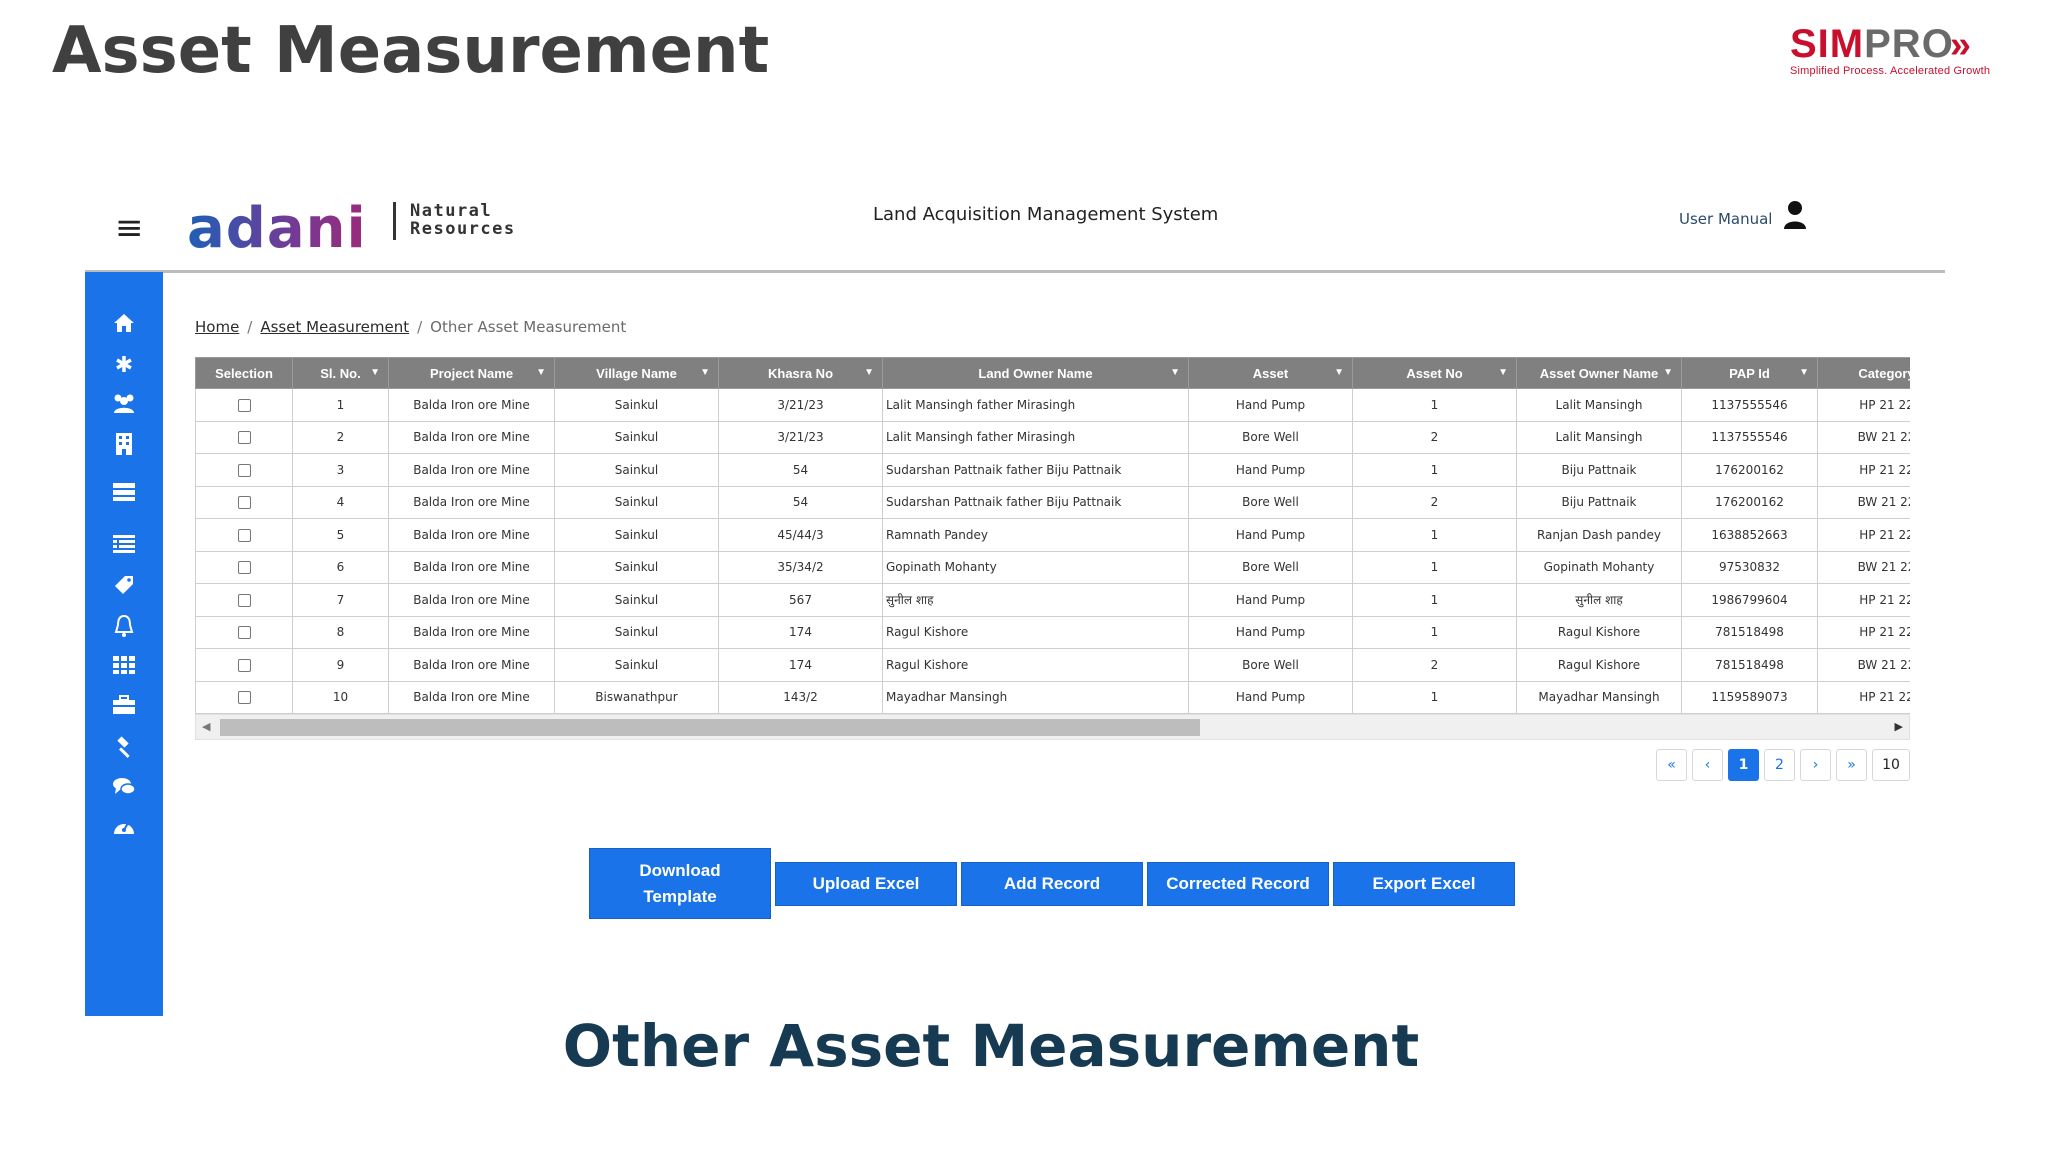  Describe the element at coordinates (124, 790) in the screenshot. I see `comments-icon` at that location.